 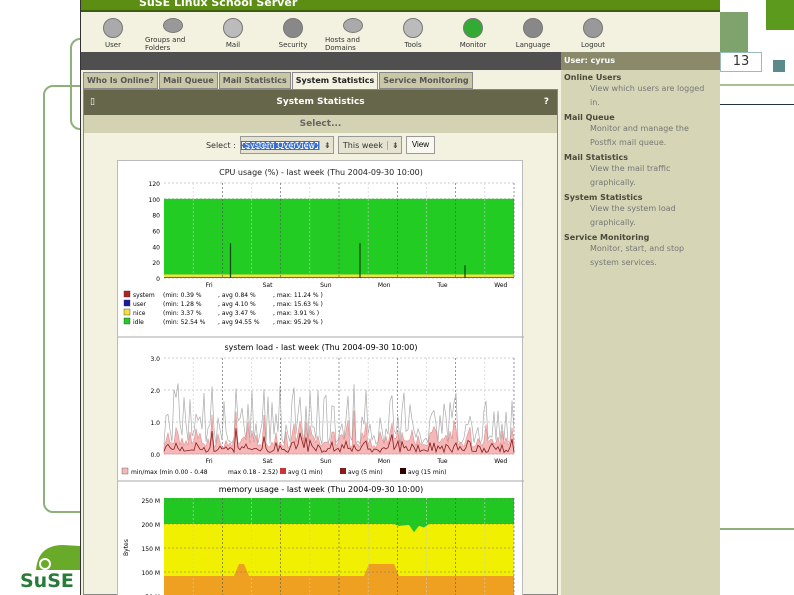 What do you see at coordinates (156, 216) in the screenshot?
I see `y-tick-label: 80` at bounding box center [156, 216].